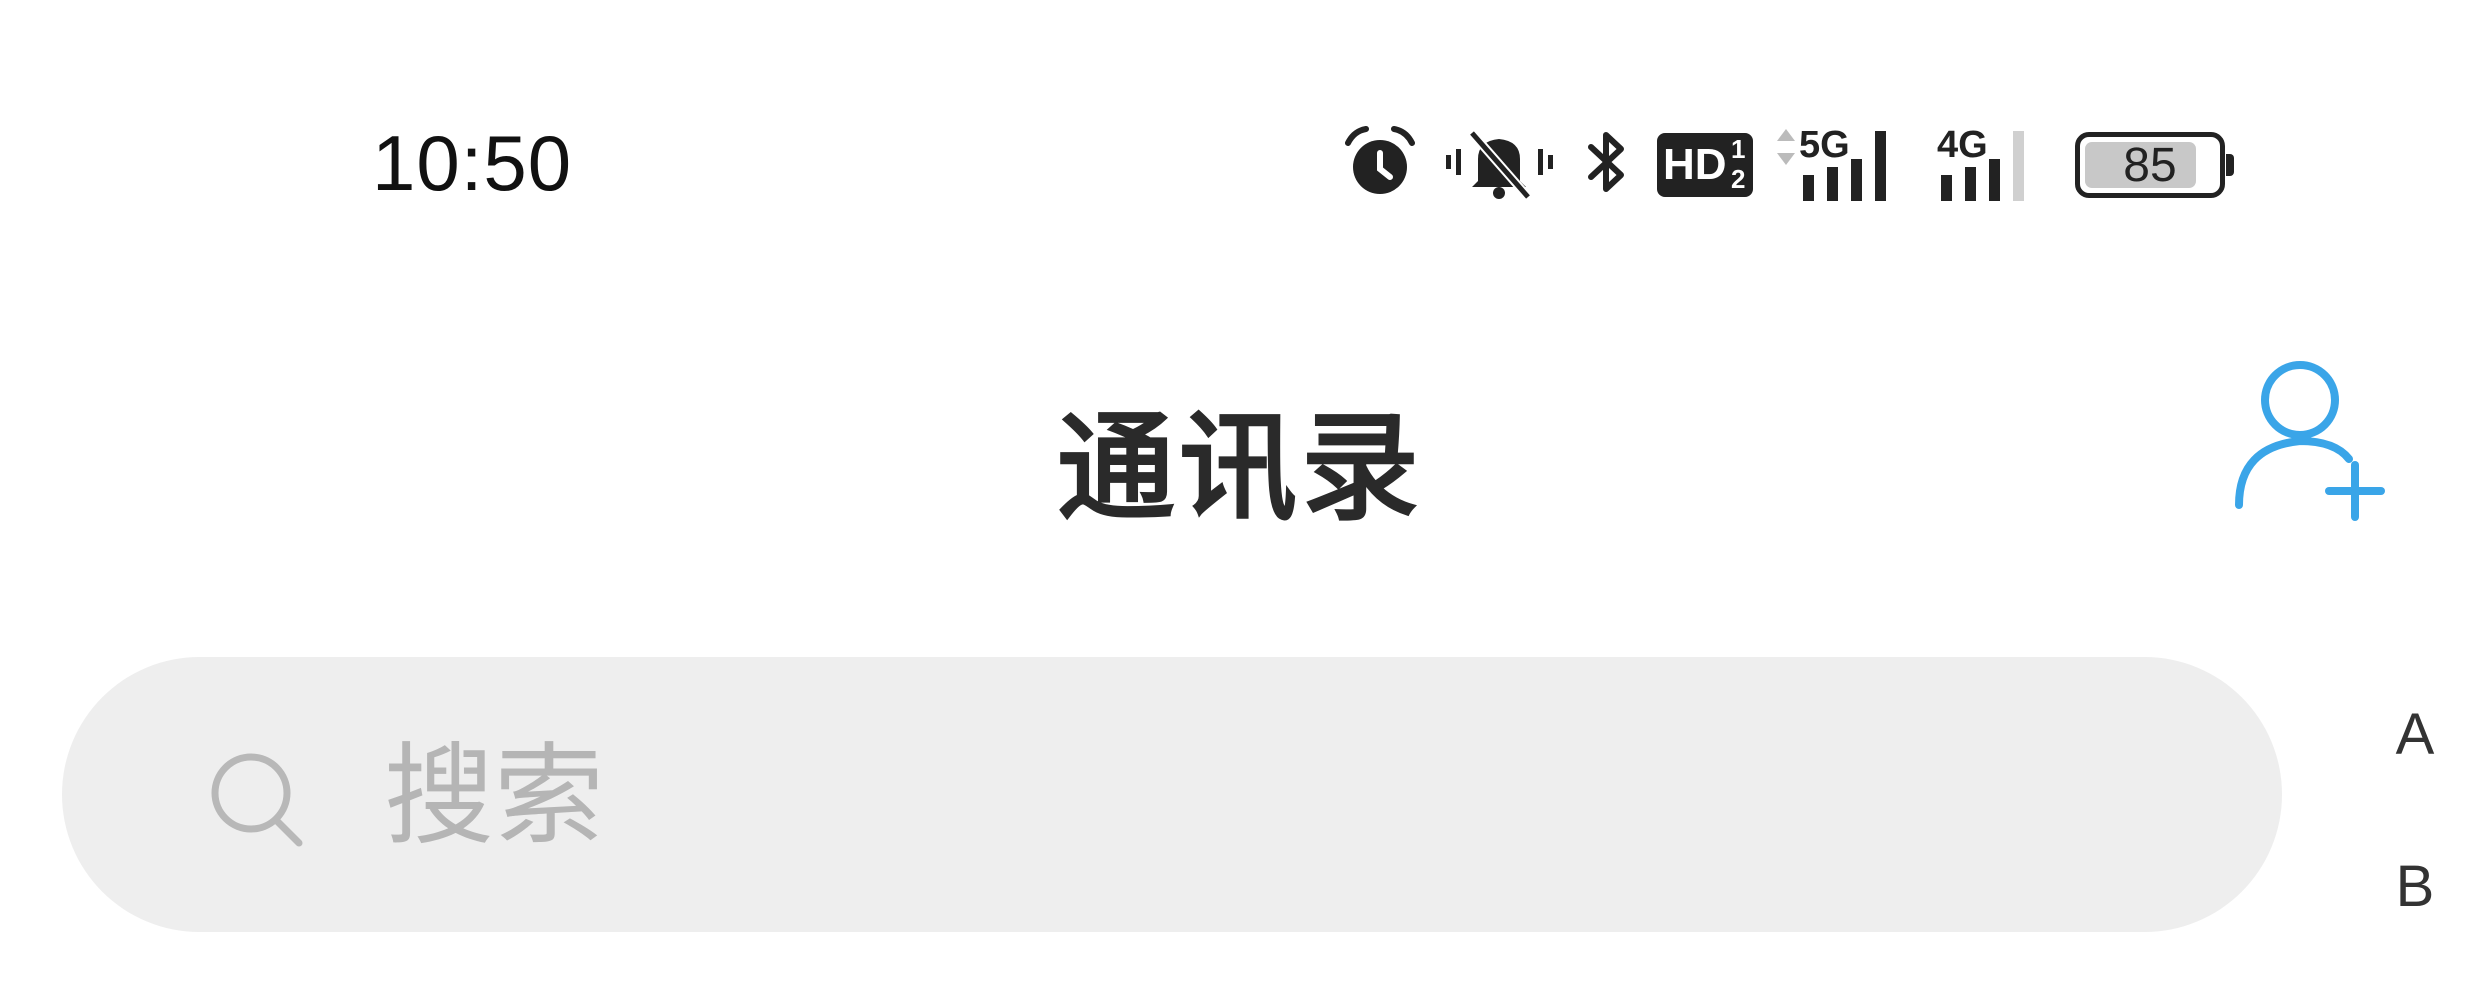 The image size is (2480, 1004). Describe the element at coordinates (1239, 468) in the screenshot. I see `page-title: 通讯录` at that location.